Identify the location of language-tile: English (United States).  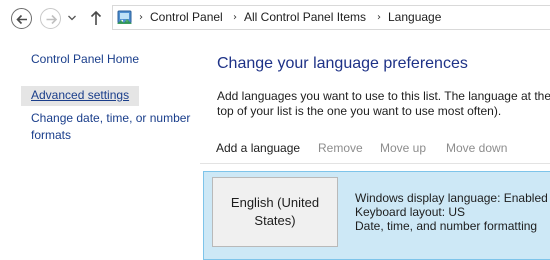
(275, 212).